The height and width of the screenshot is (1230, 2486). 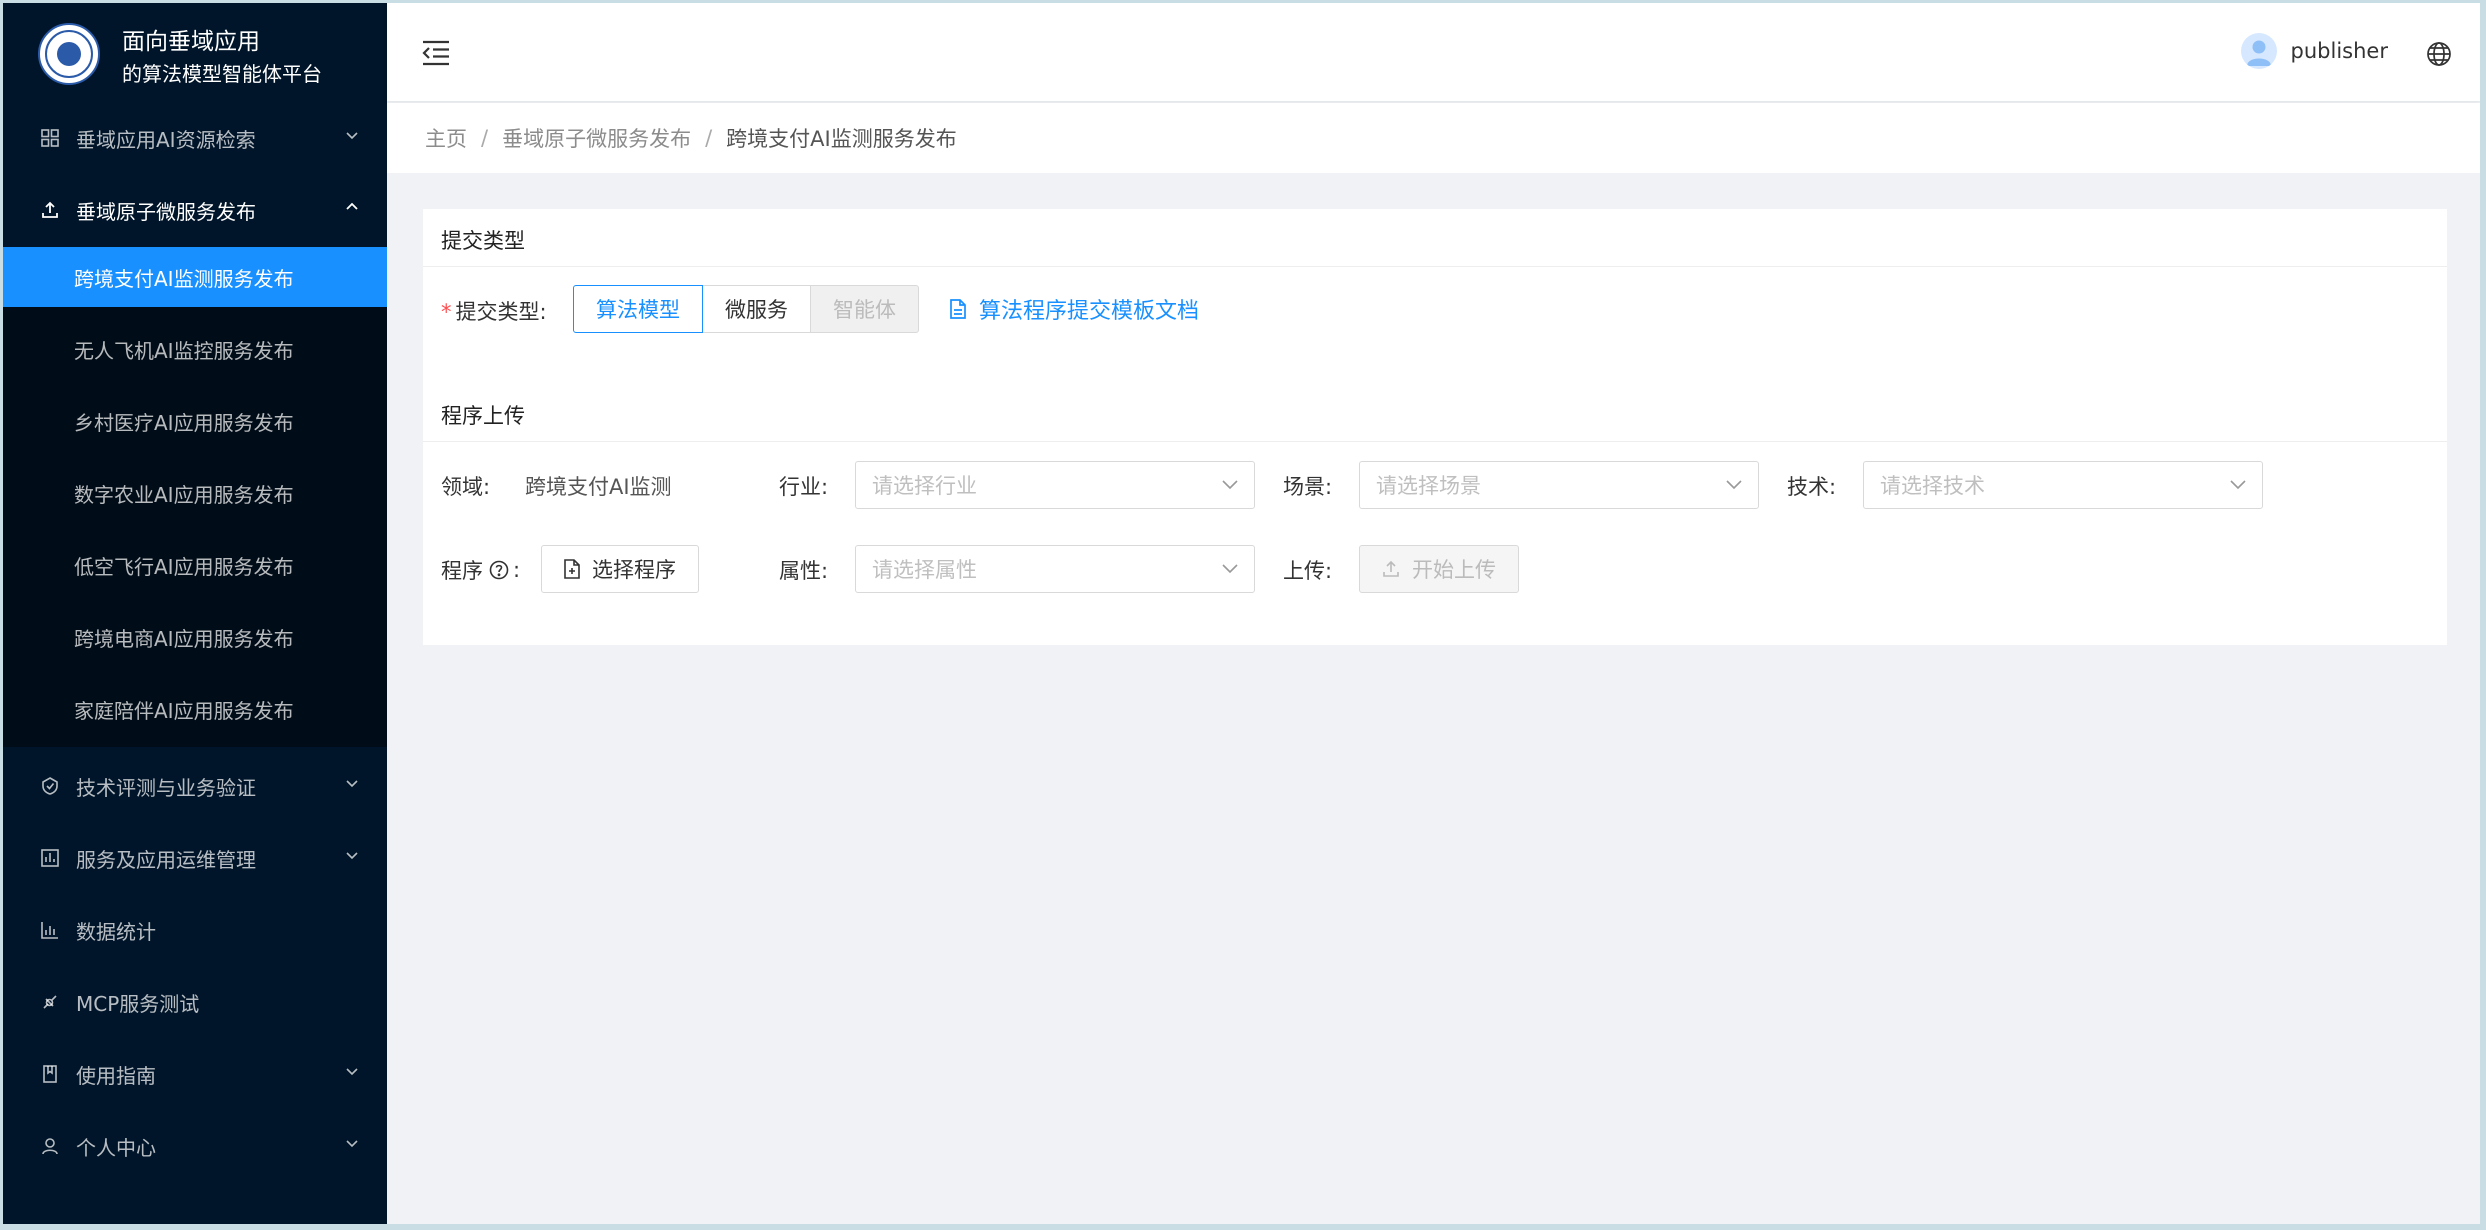 I want to click on grid-icon, so click(x=50, y=138).